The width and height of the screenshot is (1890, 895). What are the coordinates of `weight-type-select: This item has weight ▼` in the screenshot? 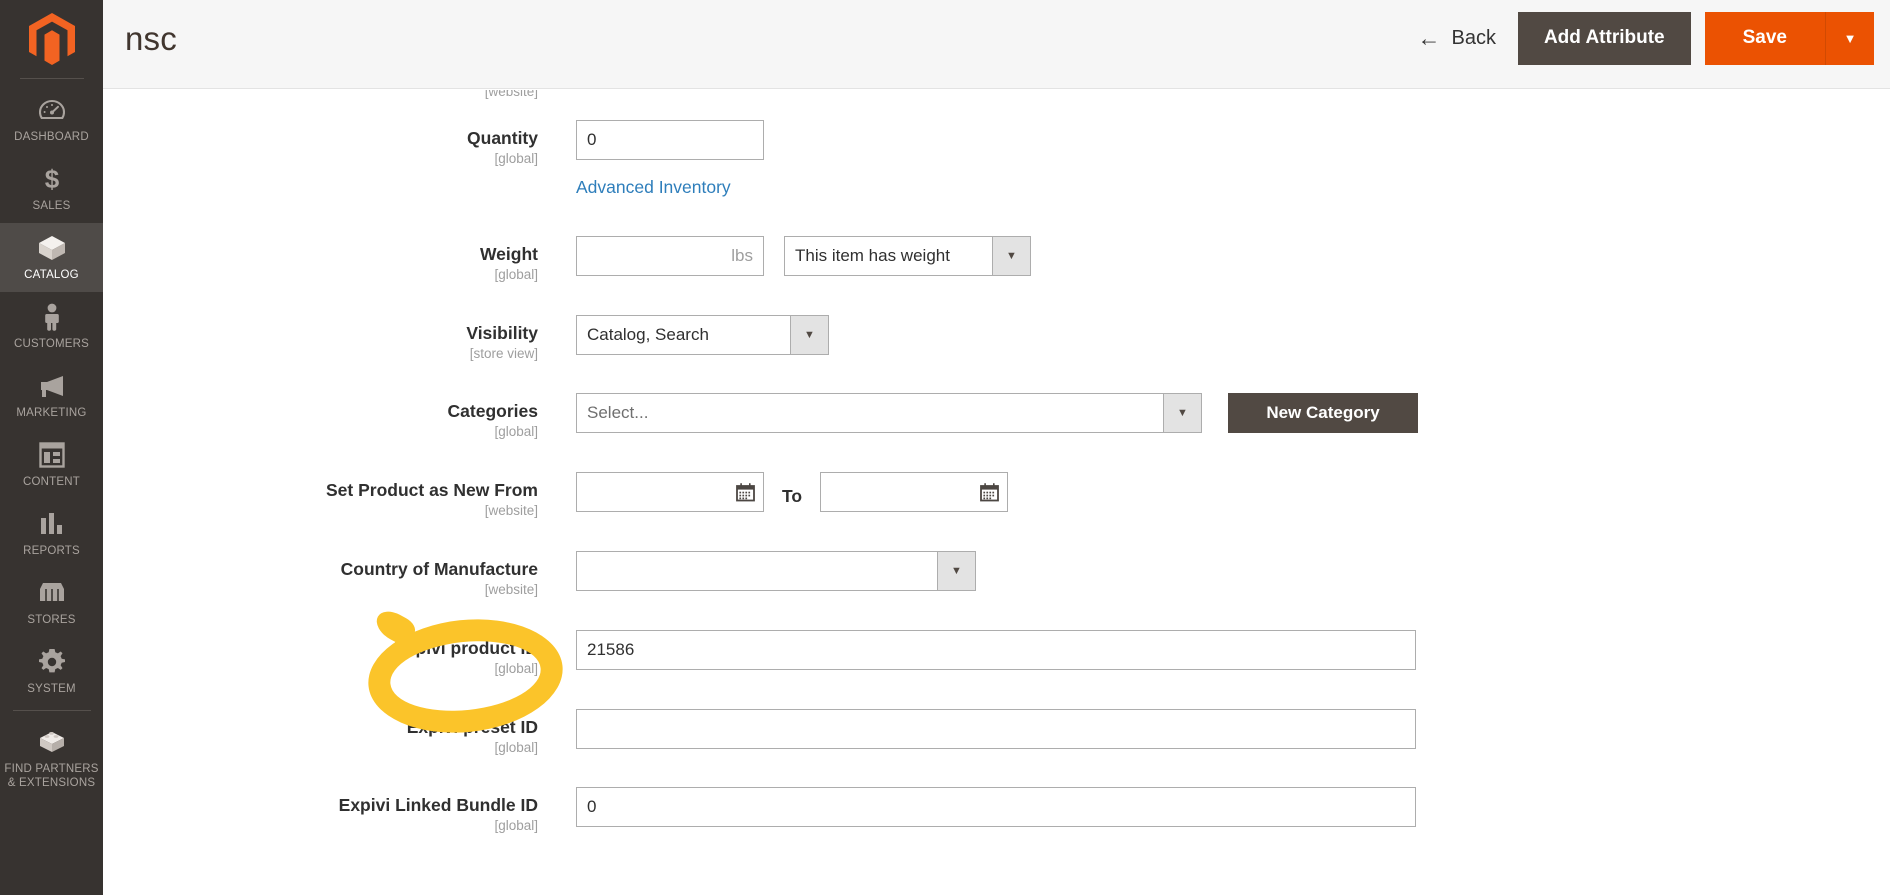 It's located at (907, 256).